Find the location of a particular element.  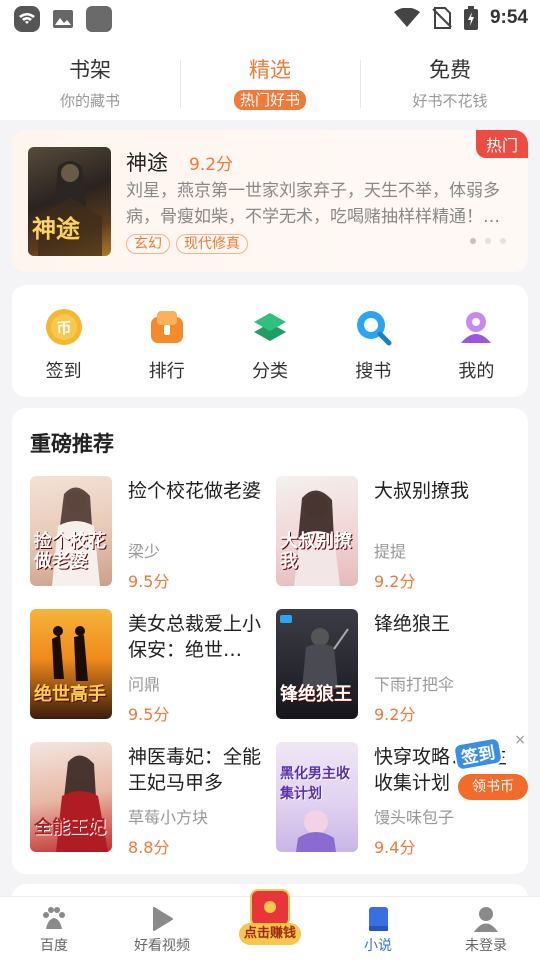

book-cover: 全能王妃 is located at coordinates (71, 797).